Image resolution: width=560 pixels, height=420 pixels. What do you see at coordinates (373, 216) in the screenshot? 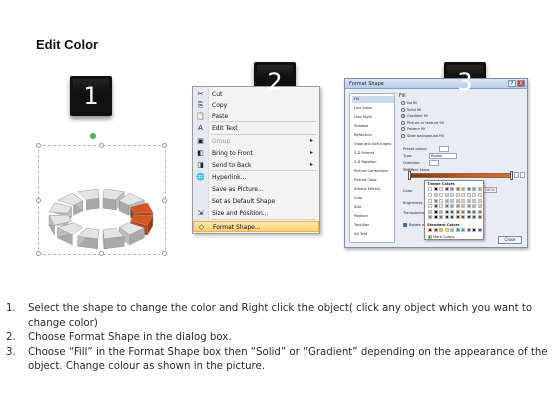
I see `category-position: Position` at bounding box center [373, 216].